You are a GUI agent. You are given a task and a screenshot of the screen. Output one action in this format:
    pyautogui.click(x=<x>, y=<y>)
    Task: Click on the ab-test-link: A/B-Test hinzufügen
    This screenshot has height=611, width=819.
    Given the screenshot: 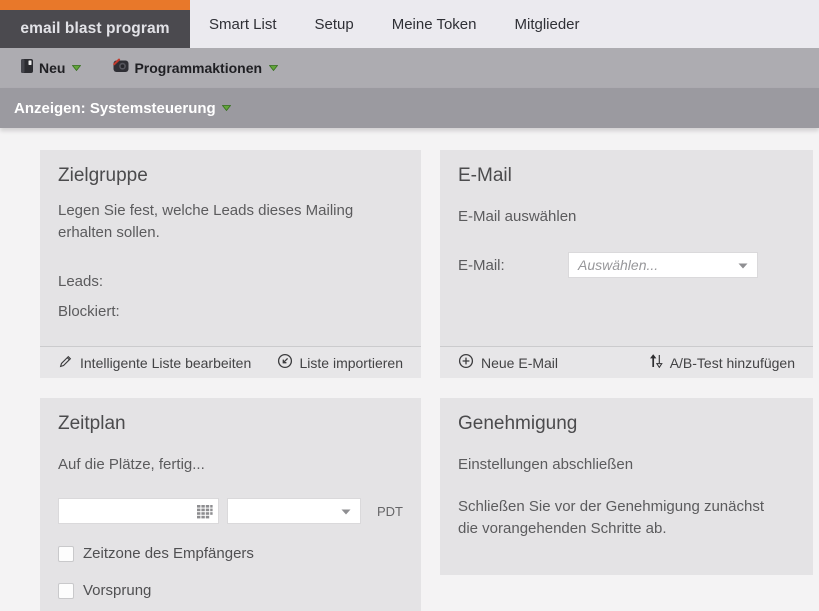 What is the action you would take?
    pyautogui.click(x=722, y=362)
    